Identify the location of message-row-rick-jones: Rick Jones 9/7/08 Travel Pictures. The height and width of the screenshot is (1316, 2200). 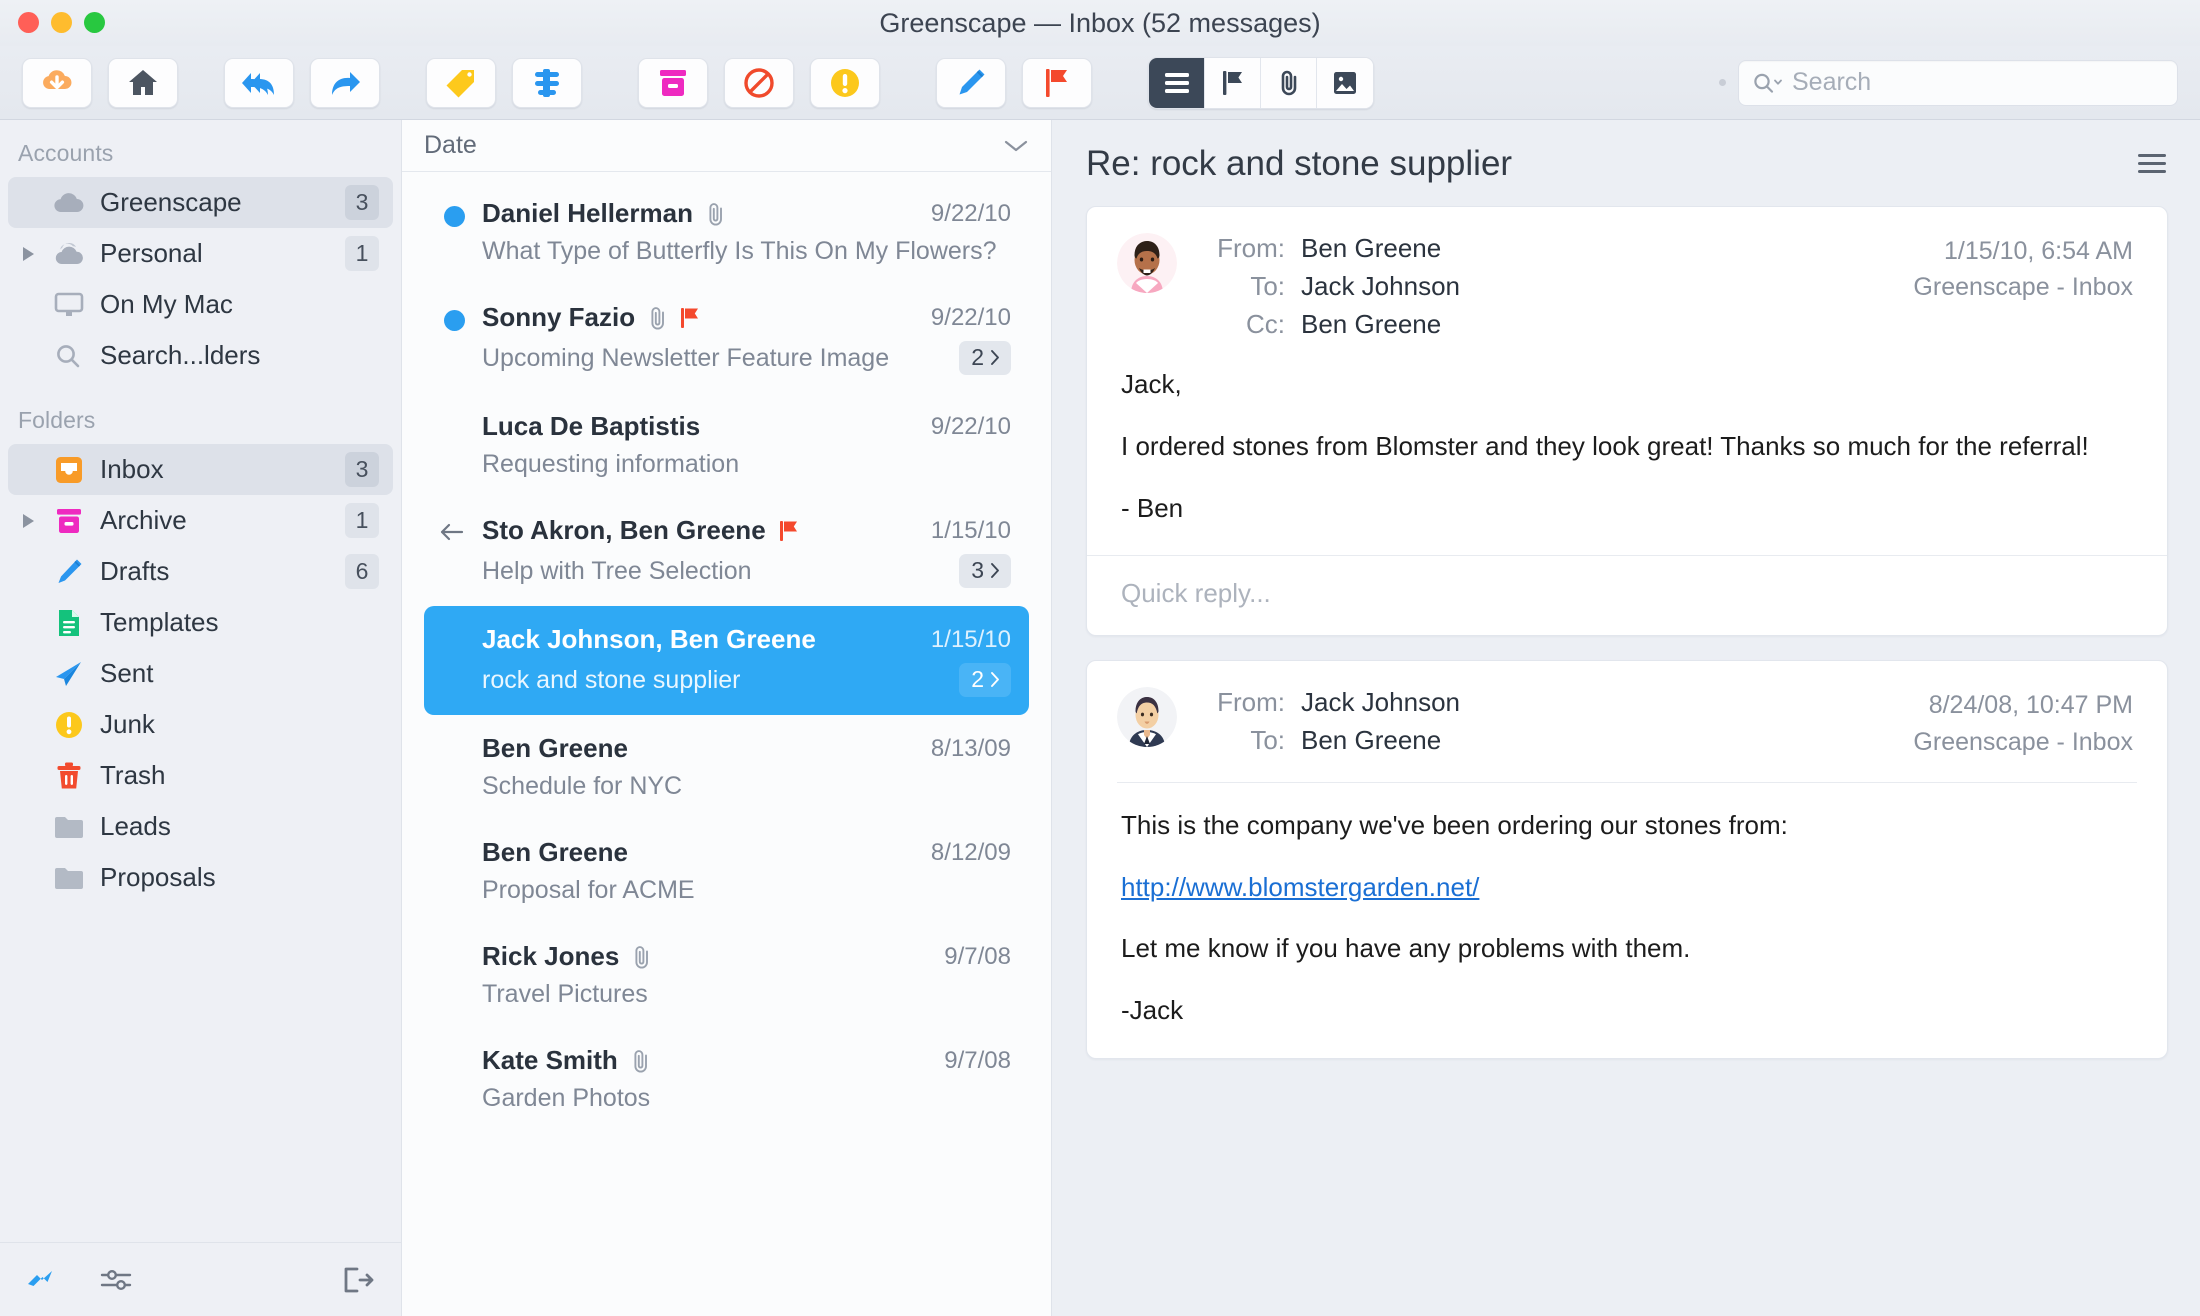
(726, 975).